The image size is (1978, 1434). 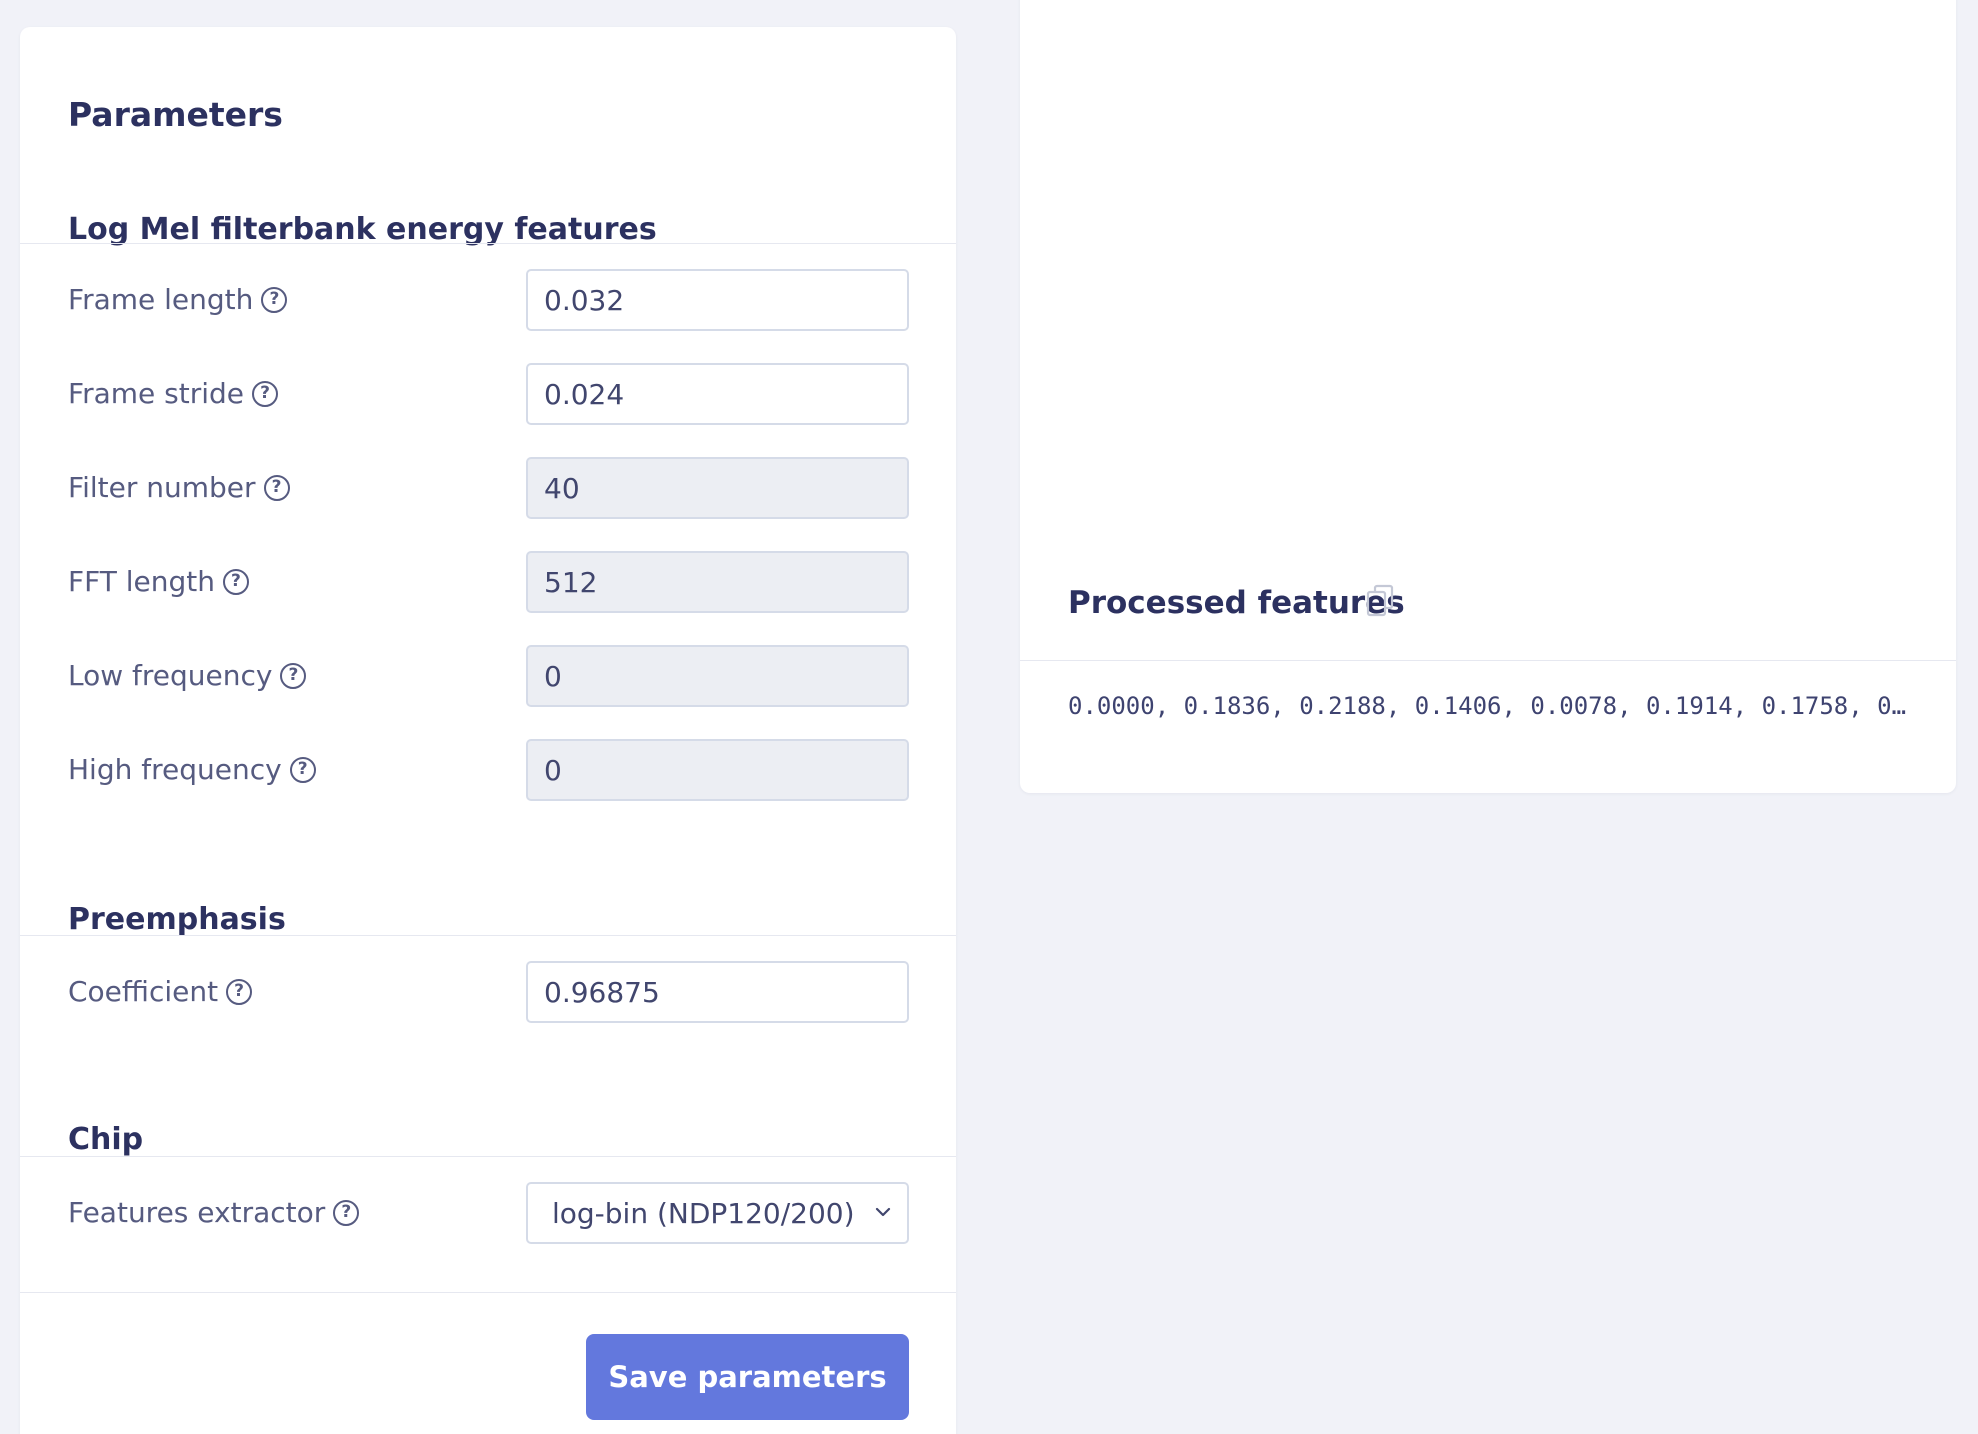 What do you see at coordinates (1236, 603) in the screenshot?
I see `processed-features-title: Processed features` at bounding box center [1236, 603].